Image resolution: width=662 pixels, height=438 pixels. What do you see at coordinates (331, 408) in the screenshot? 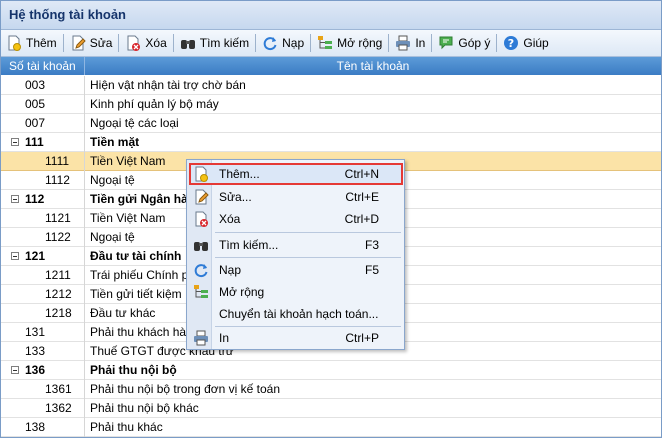
I see `table-row: 1362 Phải thu nội bộ khác` at bounding box center [331, 408].